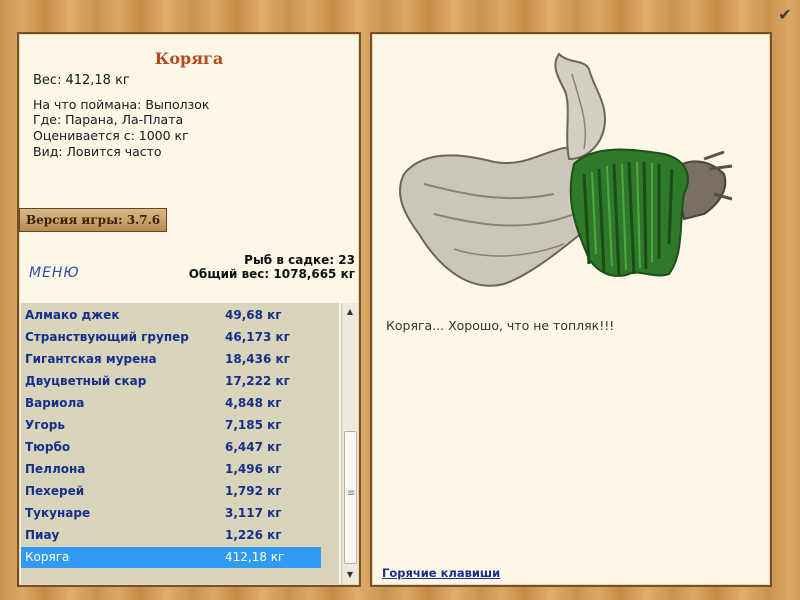  Describe the element at coordinates (171, 513) in the screenshot. I see `list-item: Тукунаре 3,117 кг` at that location.